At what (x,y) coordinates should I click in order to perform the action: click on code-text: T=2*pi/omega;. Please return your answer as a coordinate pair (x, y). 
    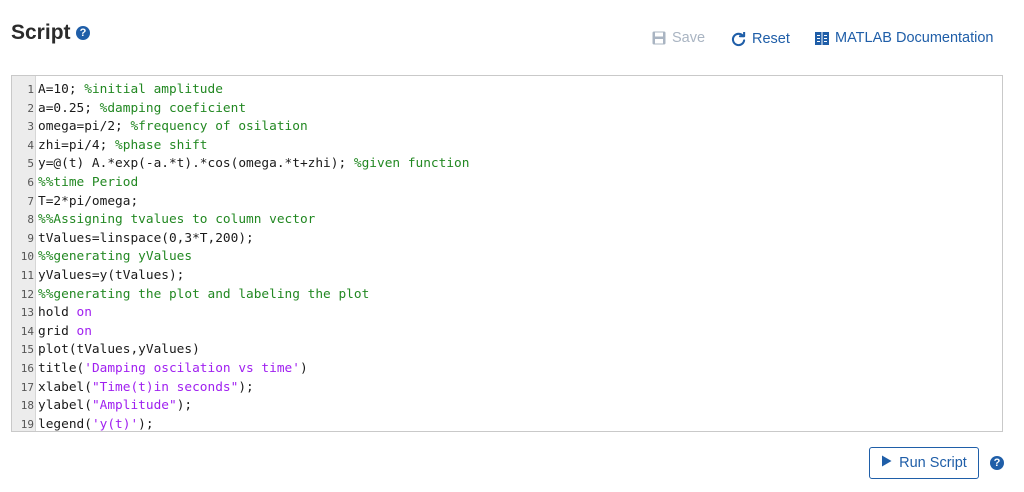
    Looking at the image, I should click on (88, 202).